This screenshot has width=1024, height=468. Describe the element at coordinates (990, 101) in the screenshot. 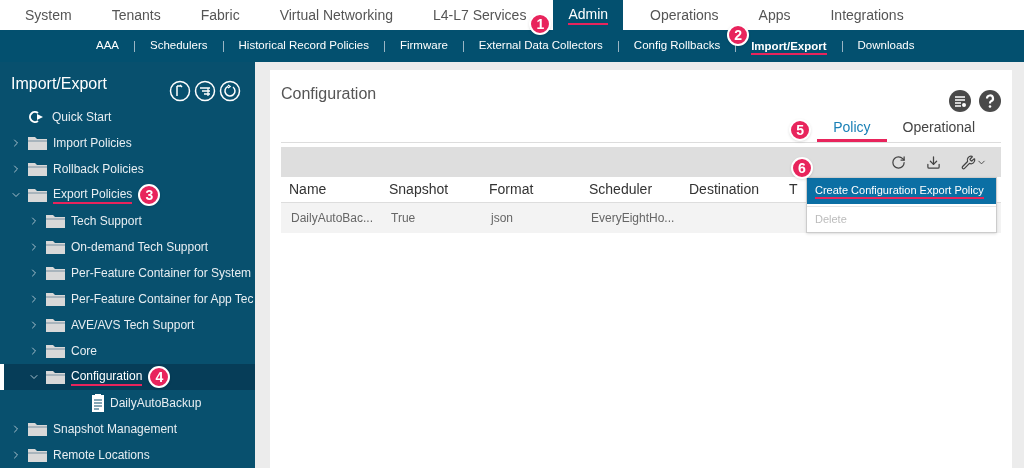

I see `help-icon` at that location.